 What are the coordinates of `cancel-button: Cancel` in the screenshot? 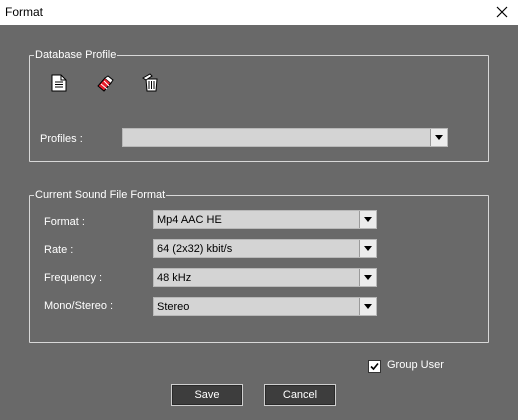 It's located at (300, 395).